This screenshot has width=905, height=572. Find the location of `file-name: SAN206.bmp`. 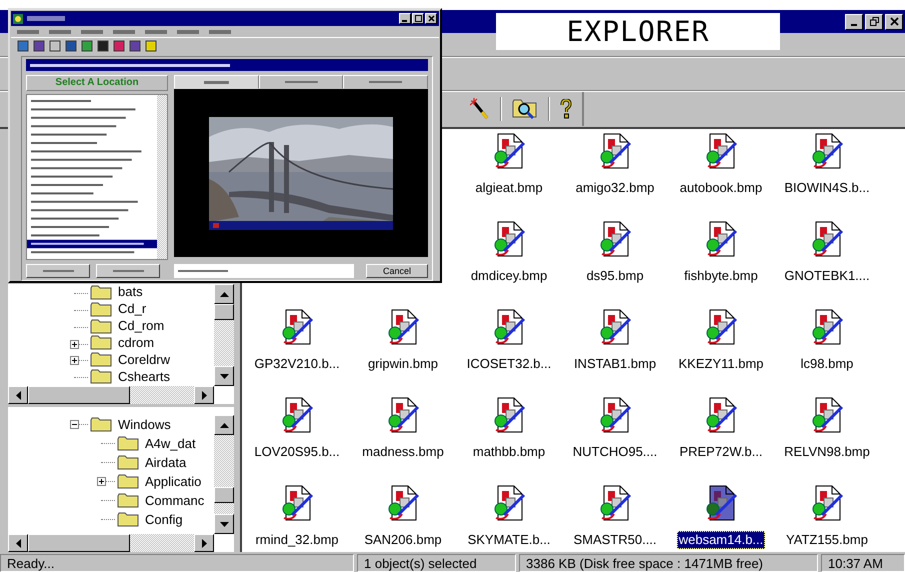

file-name: SAN206.bmp is located at coordinates (403, 540).